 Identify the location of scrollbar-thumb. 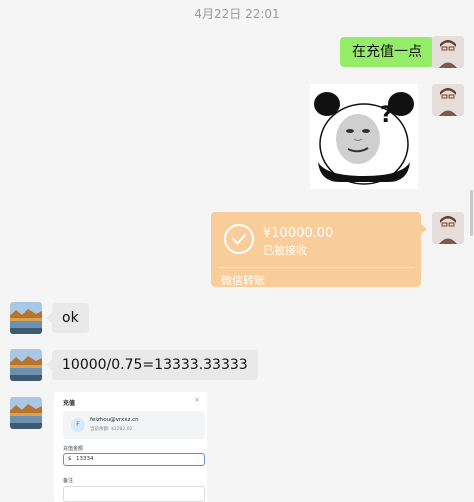
(471, 213).